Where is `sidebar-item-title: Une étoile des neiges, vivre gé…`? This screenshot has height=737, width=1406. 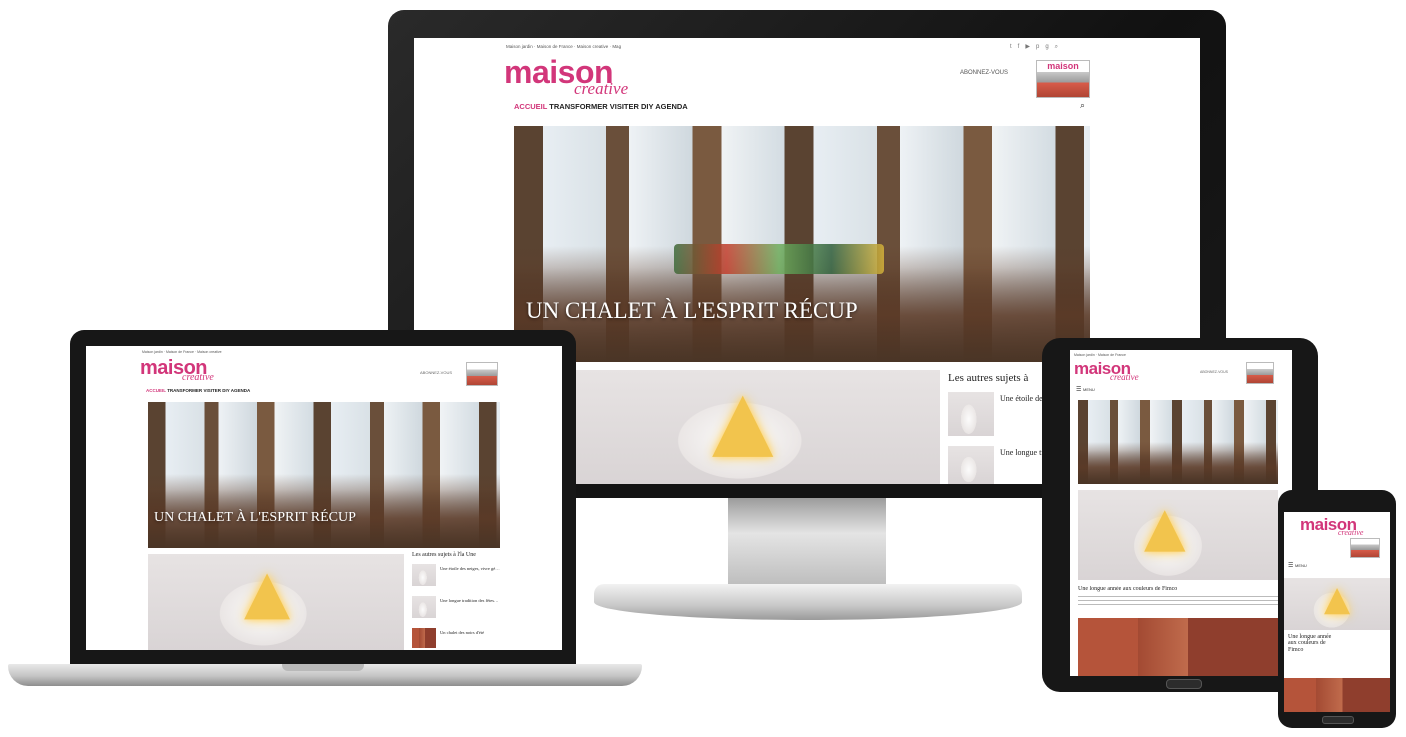 sidebar-item-title: Une étoile des neiges, vivre gé… is located at coordinates (471, 568).